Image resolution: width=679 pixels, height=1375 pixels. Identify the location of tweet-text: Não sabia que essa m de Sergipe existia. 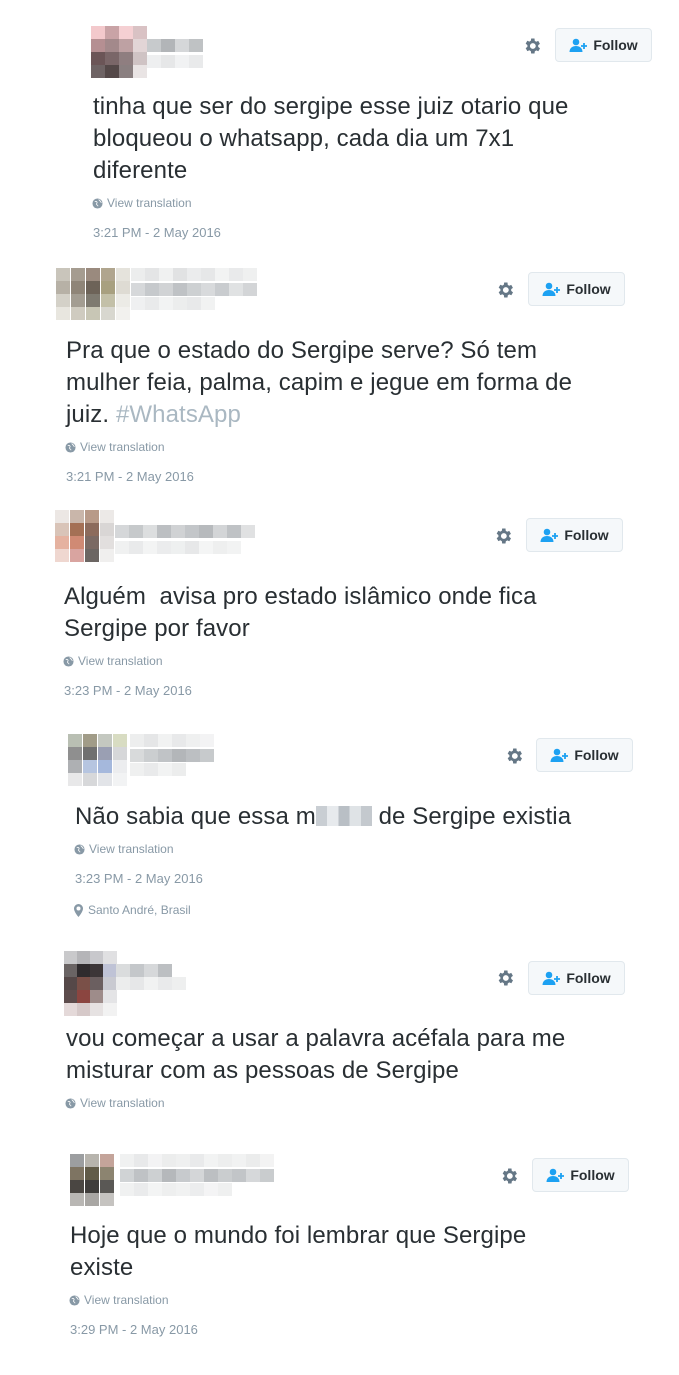
(323, 817).